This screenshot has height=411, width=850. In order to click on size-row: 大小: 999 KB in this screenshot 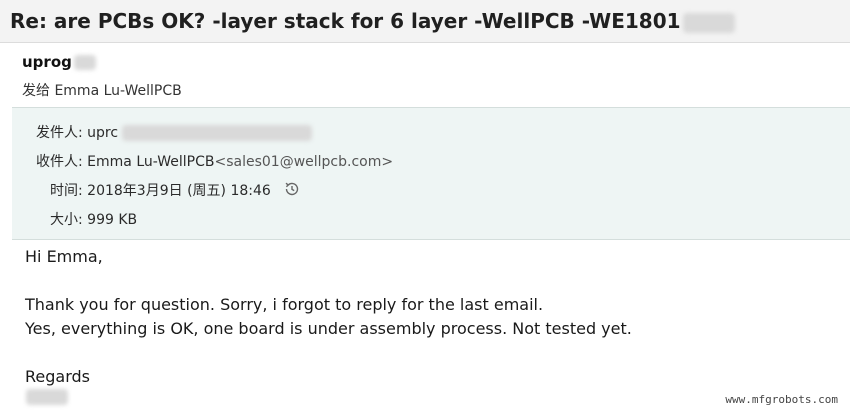, I will do `click(93, 219)`.